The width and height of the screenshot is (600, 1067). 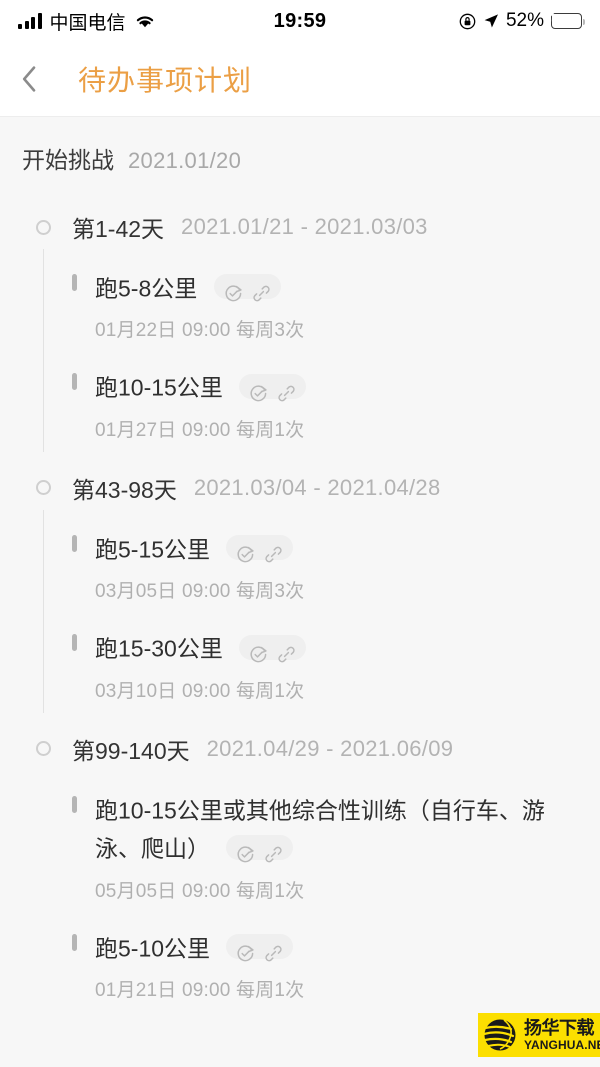 What do you see at coordinates (30, 21) in the screenshot?
I see `signal-bars-icon` at bounding box center [30, 21].